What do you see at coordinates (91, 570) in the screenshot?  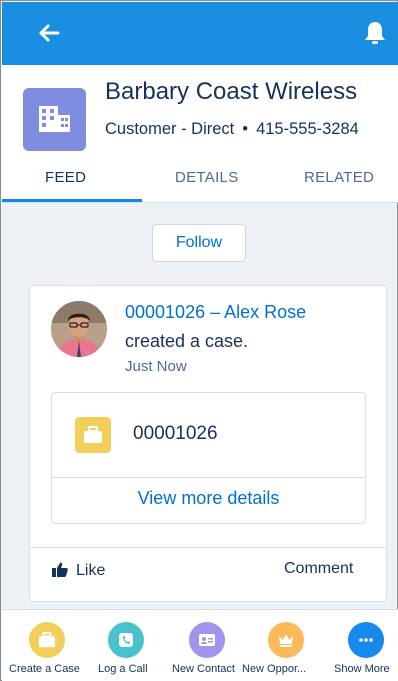 I see `like-label: Like` at bounding box center [91, 570].